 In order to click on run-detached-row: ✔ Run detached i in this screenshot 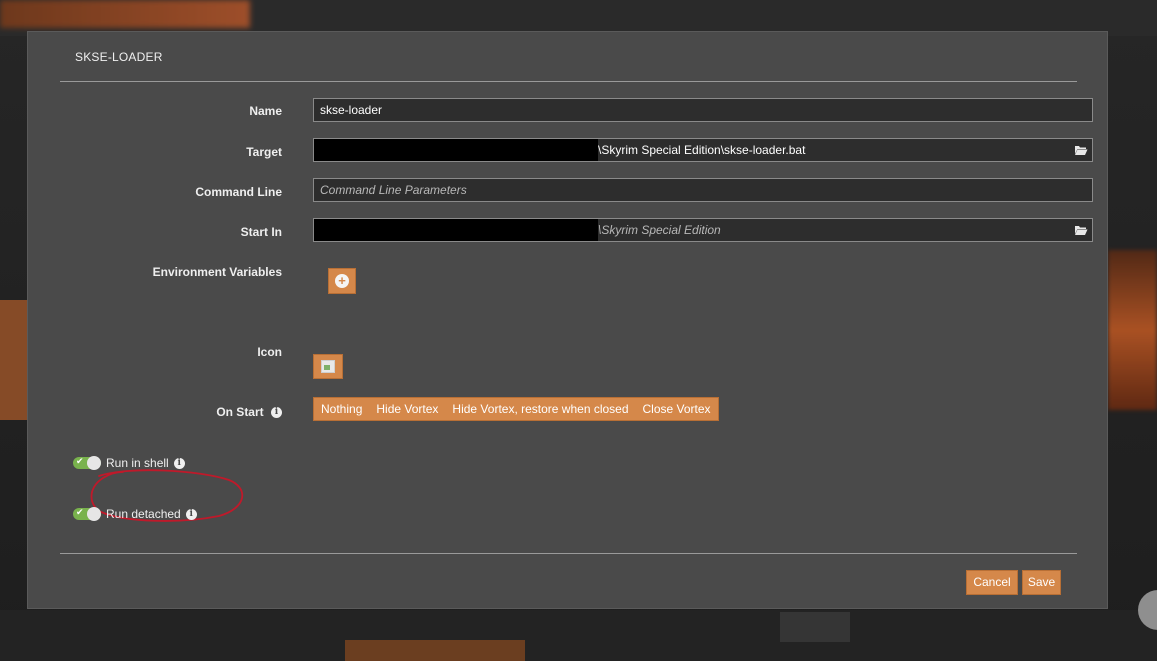, I will do `click(135, 514)`.